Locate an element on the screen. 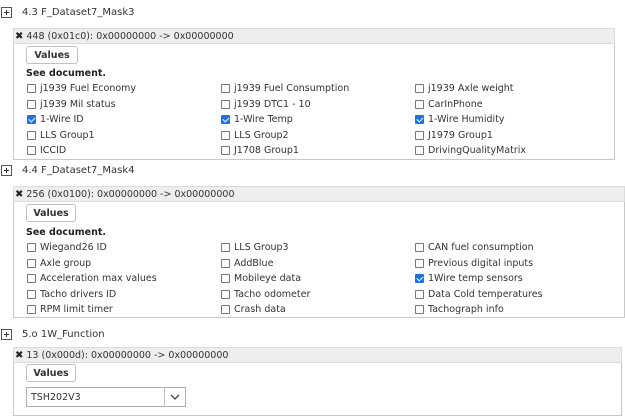 The height and width of the screenshot is (416, 625). checkbox-option: Tachograph info is located at coordinates (459, 309).